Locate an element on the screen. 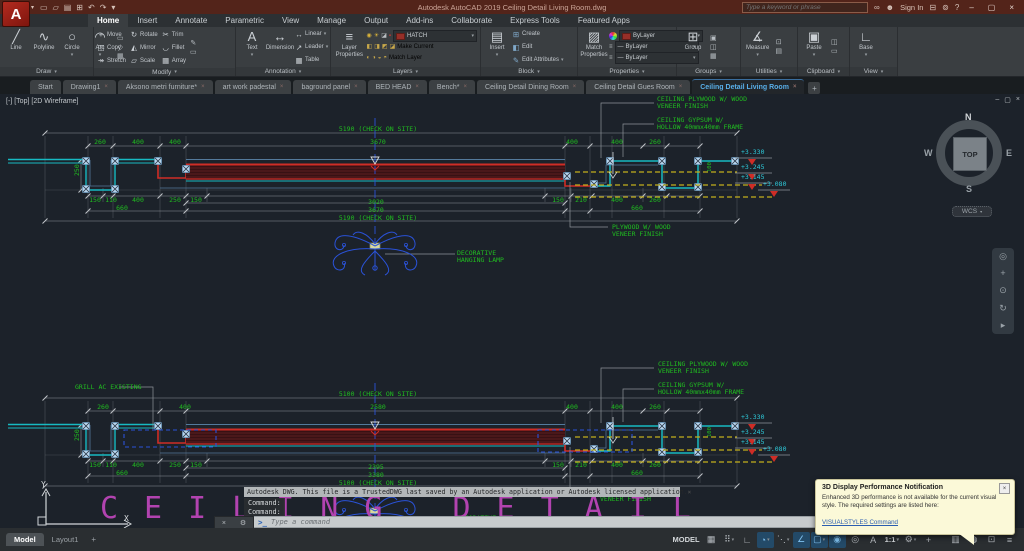 This screenshot has height=551, width=1024. viewcube-south: S is located at coordinates (969, 189).